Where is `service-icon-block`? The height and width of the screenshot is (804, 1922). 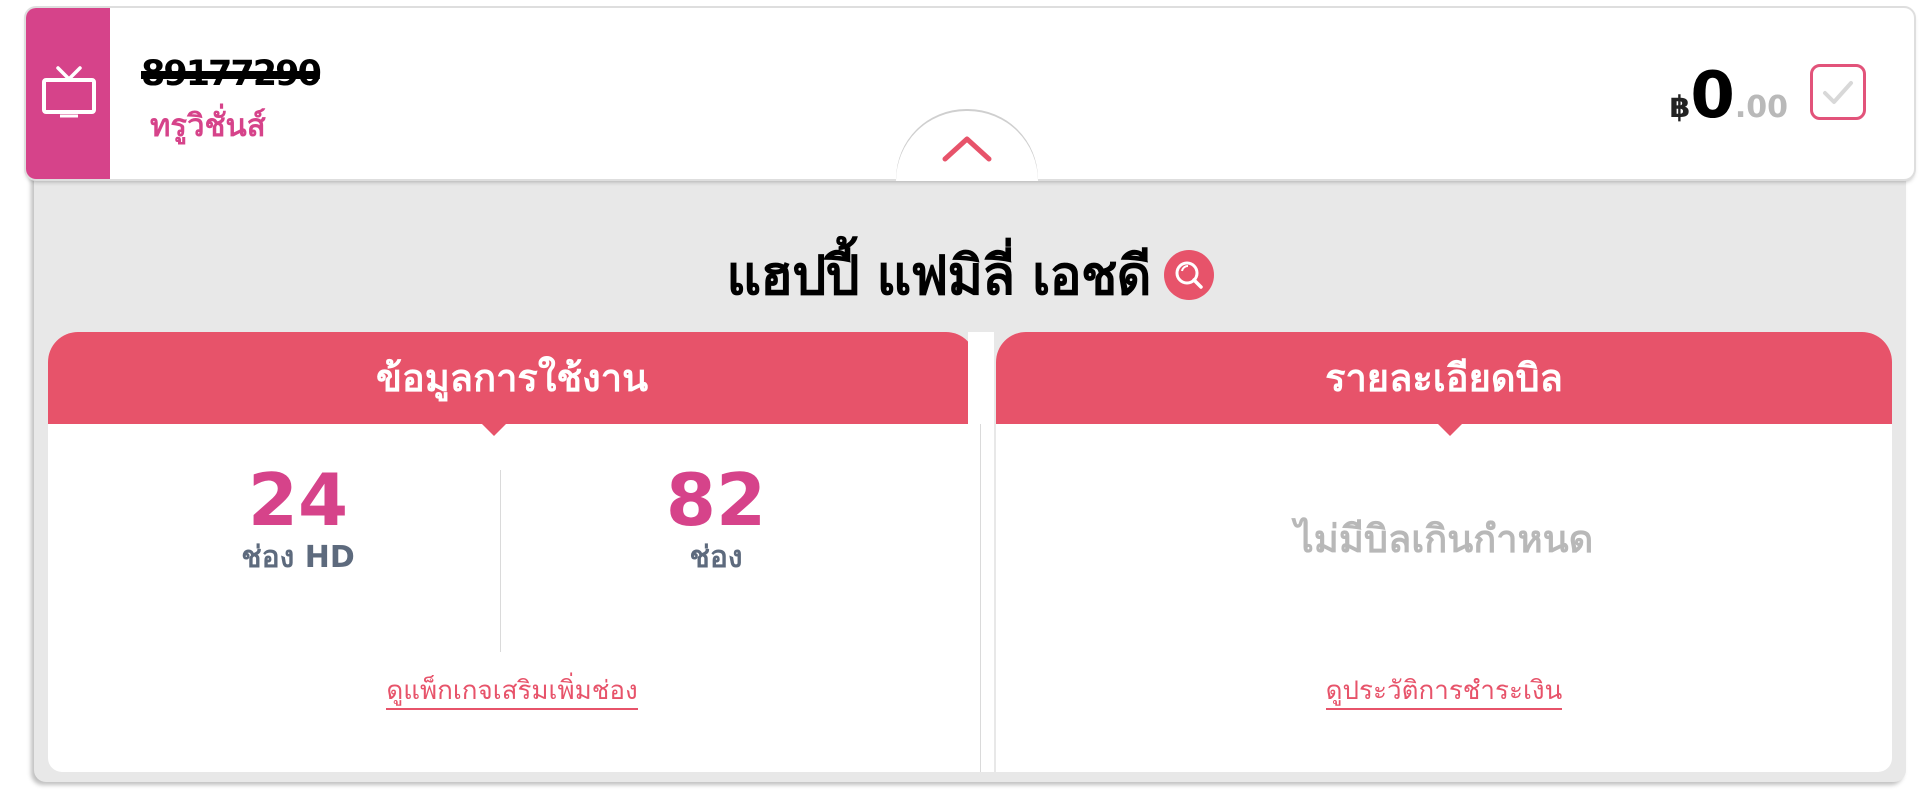 service-icon-block is located at coordinates (68, 93).